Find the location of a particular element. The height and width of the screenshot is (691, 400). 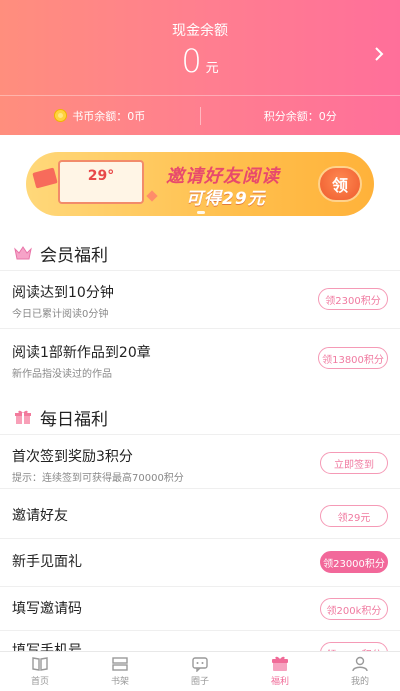

claim-button: 领29元 is located at coordinates (354, 516).